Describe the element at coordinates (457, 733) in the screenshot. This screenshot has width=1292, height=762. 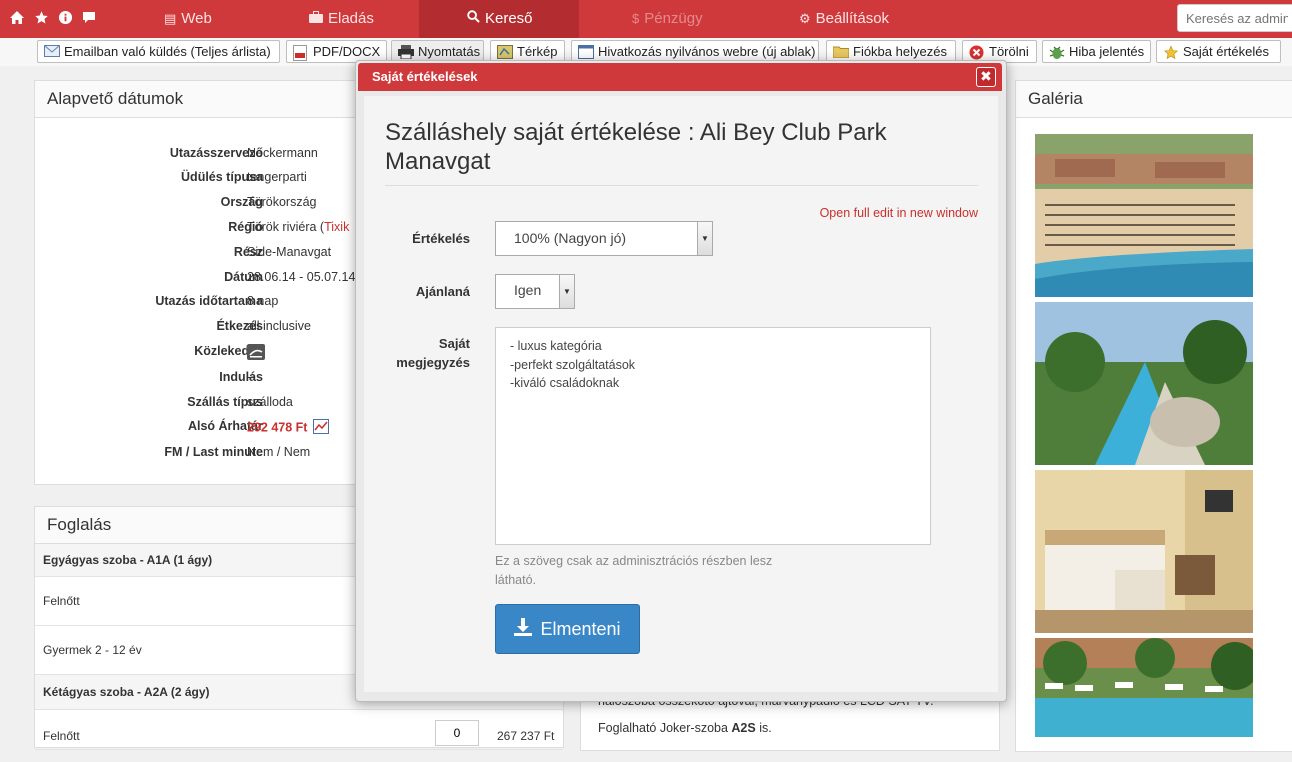
I see `quantity-input` at that location.